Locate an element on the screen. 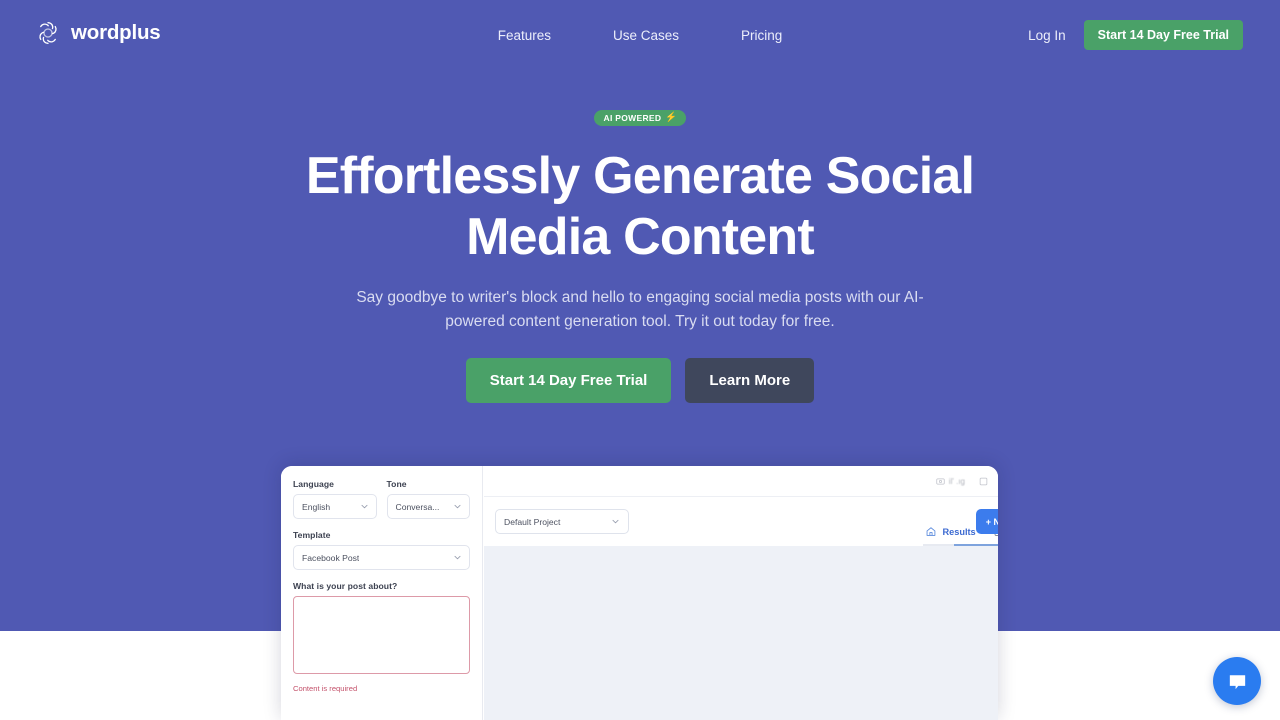  home-icon is located at coordinates (931, 531).